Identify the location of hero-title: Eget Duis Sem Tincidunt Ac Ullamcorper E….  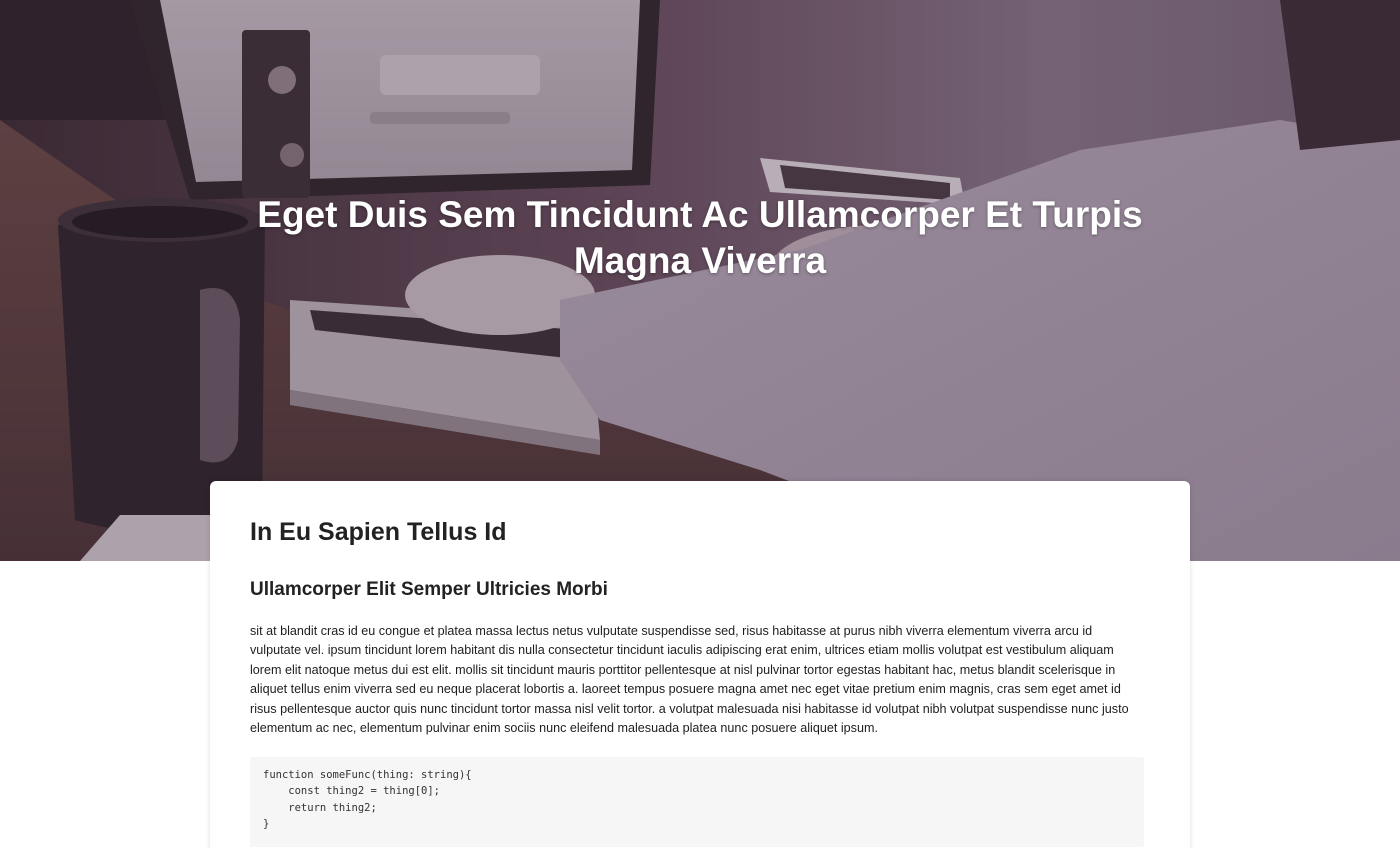
(700, 237).